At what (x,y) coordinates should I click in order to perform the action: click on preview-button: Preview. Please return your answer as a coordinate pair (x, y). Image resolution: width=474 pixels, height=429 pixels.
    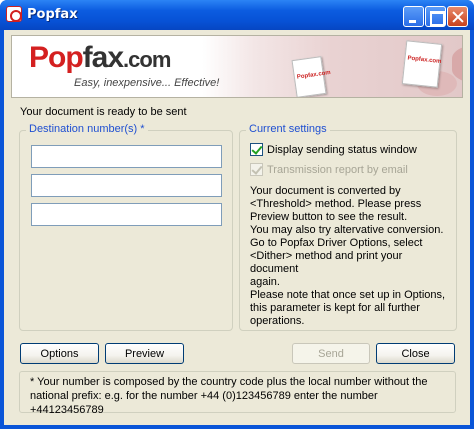
    Looking at the image, I should click on (144, 353).